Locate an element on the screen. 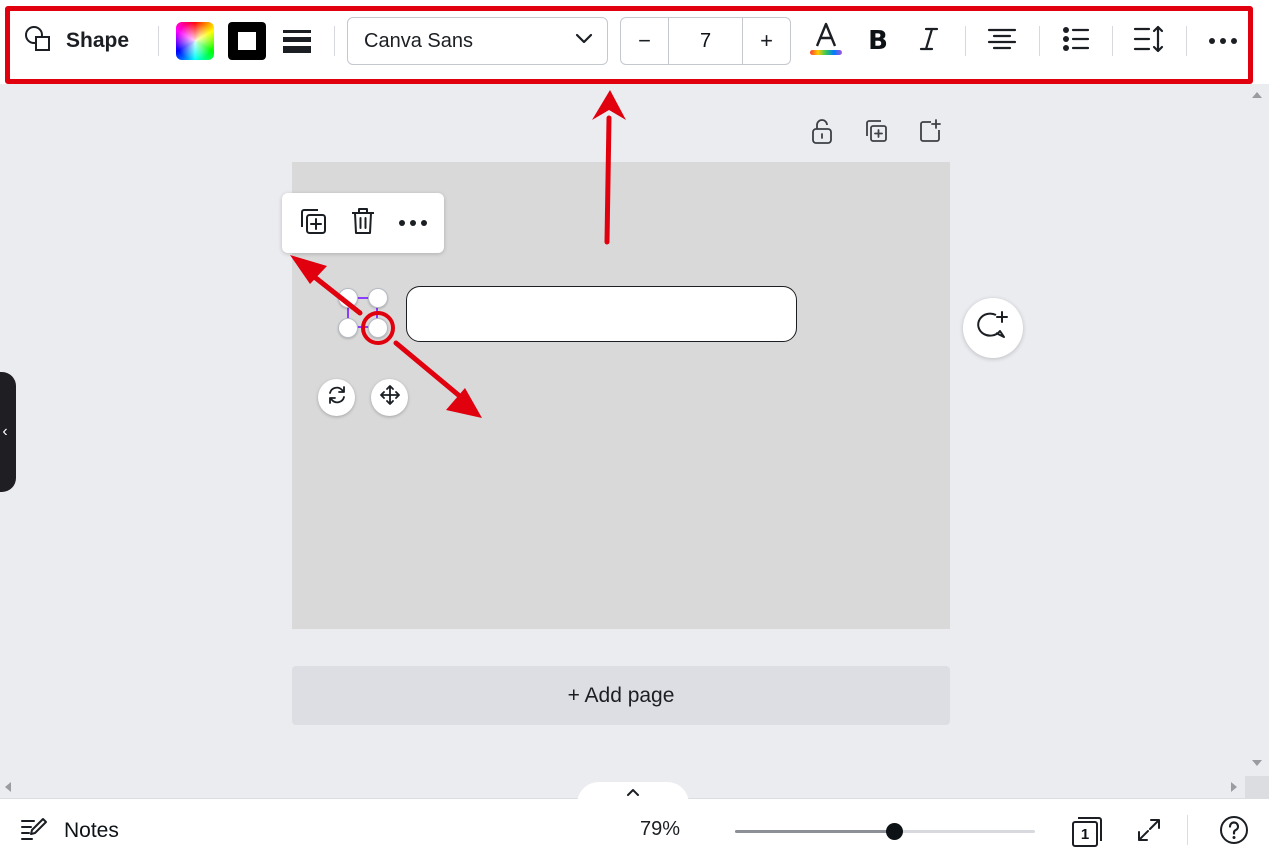 The height and width of the screenshot is (848, 1269). zoom-slider-fill is located at coordinates (814, 831).